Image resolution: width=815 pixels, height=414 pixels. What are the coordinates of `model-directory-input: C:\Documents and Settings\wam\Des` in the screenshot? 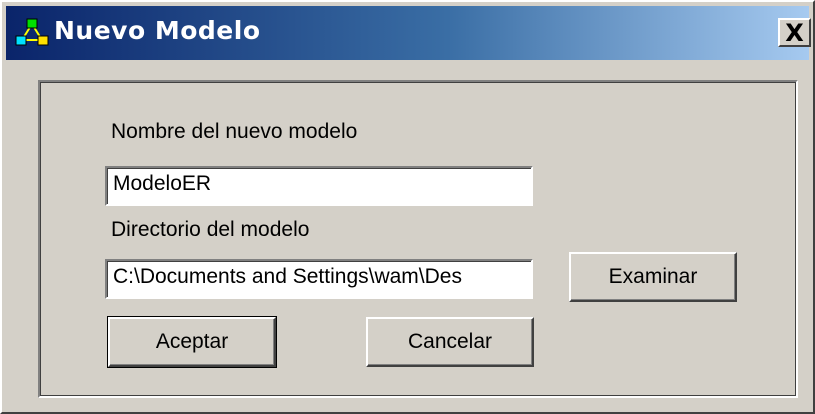 It's located at (319, 279).